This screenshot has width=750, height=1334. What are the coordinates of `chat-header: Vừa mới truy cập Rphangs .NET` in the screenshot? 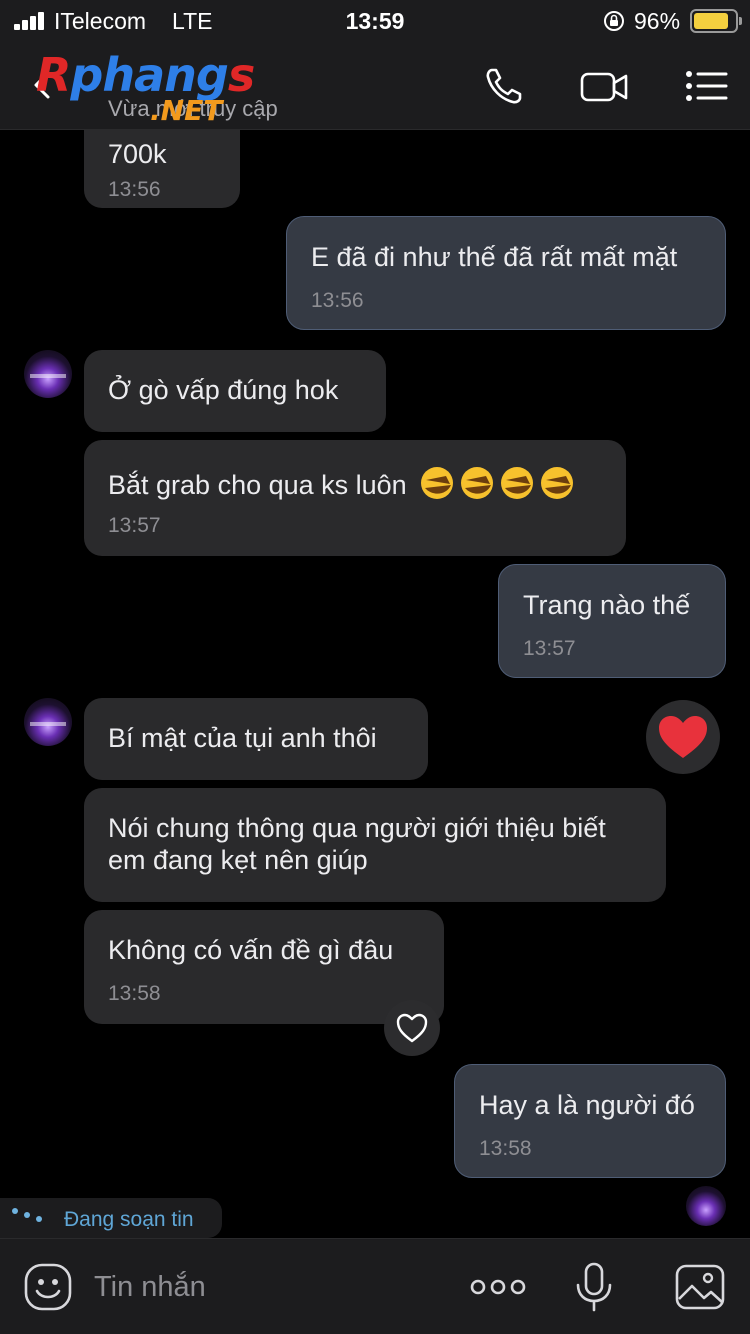 It's located at (375, 87).